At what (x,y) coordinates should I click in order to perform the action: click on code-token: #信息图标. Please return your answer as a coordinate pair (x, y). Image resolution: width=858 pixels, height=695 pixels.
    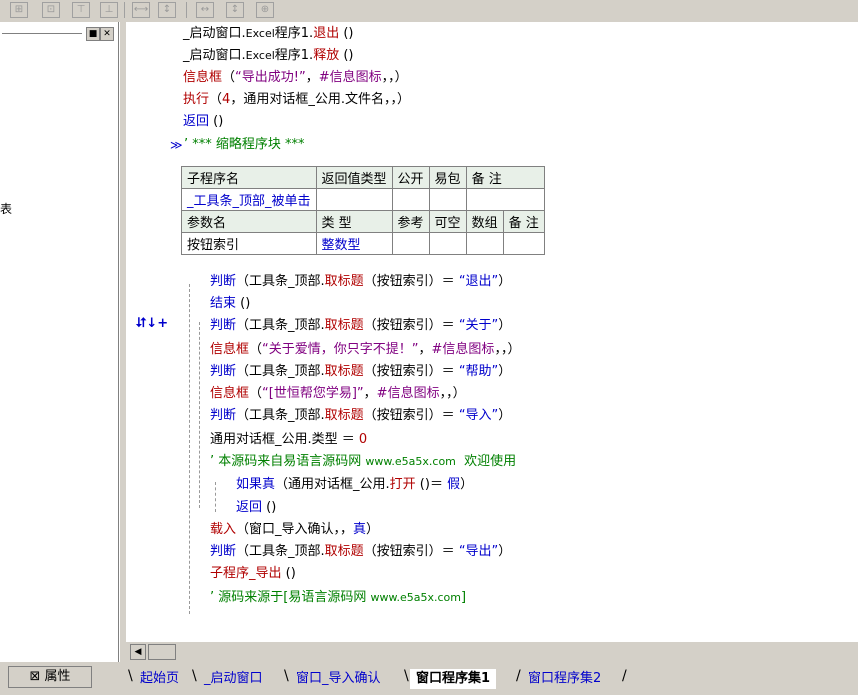
    Looking at the image, I should click on (350, 77).